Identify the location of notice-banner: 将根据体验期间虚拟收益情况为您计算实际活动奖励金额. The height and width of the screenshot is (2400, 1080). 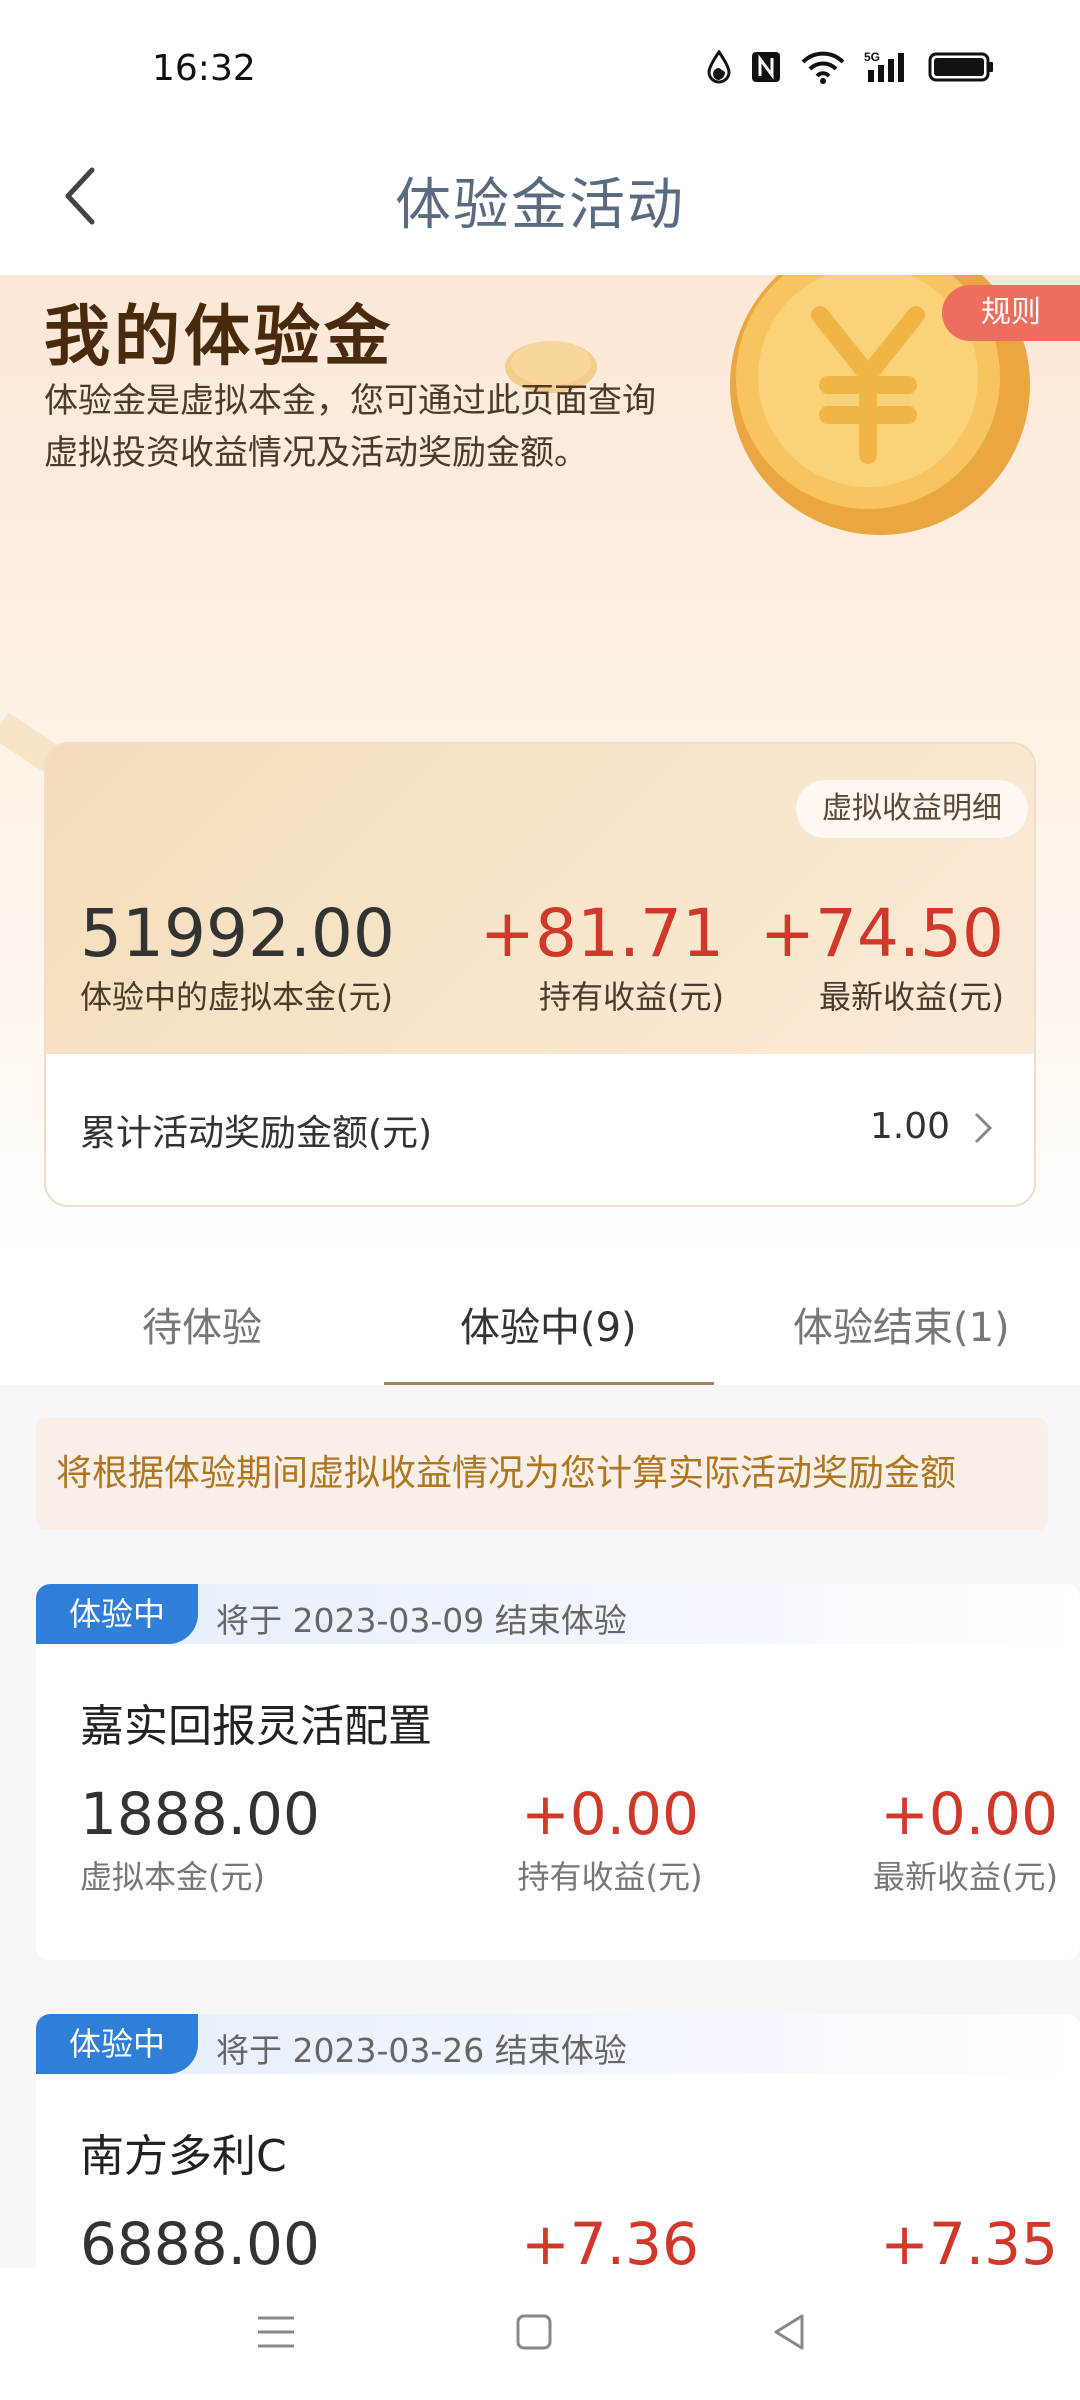
(542, 1474).